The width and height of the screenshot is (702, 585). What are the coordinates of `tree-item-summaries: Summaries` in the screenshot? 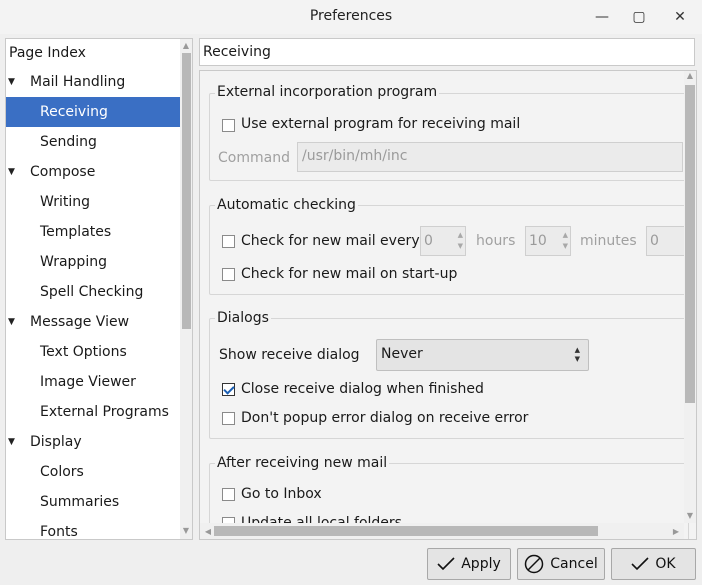 It's located at (93, 502).